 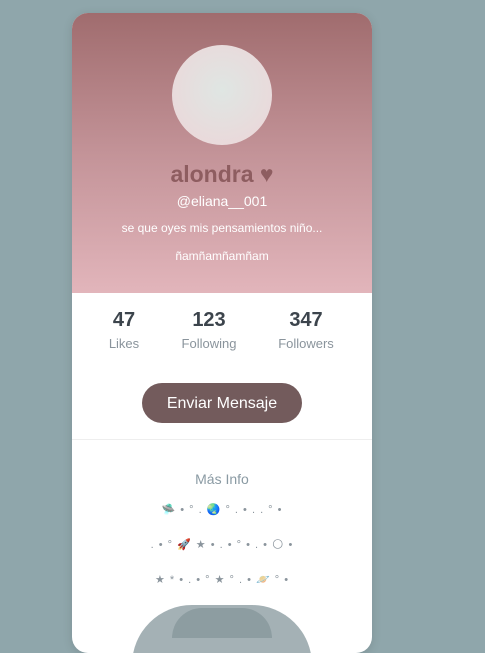 I want to click on profile-handle: @eliana__001, so click(x=222, y=201).